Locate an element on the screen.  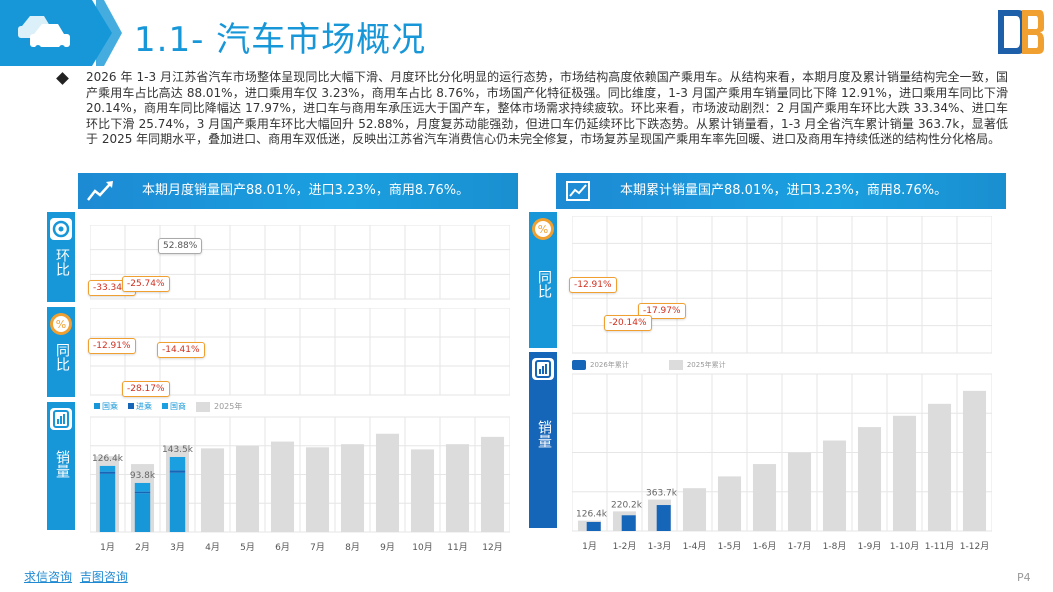
yoy-callout-2: -14.41% is located at coordinates (181, 350).